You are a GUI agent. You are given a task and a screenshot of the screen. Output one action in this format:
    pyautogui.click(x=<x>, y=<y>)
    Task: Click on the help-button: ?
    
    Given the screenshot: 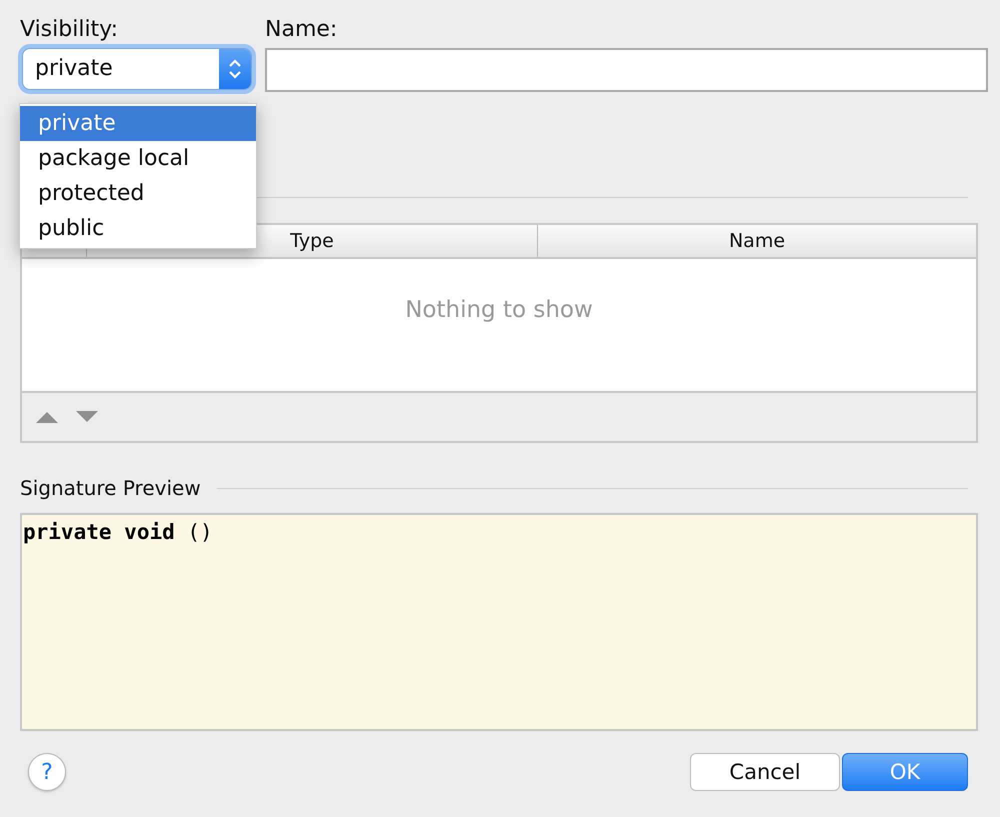 What is the action you would take?
    pyautogui.click(x=47, y=772)
    